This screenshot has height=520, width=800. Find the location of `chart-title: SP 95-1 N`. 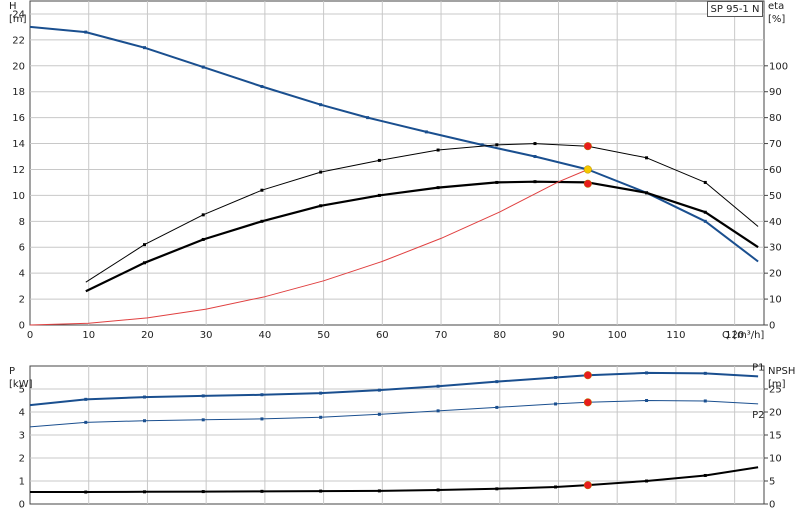

chart-title: SP 95-1 N is located at coordinates (735, 9).